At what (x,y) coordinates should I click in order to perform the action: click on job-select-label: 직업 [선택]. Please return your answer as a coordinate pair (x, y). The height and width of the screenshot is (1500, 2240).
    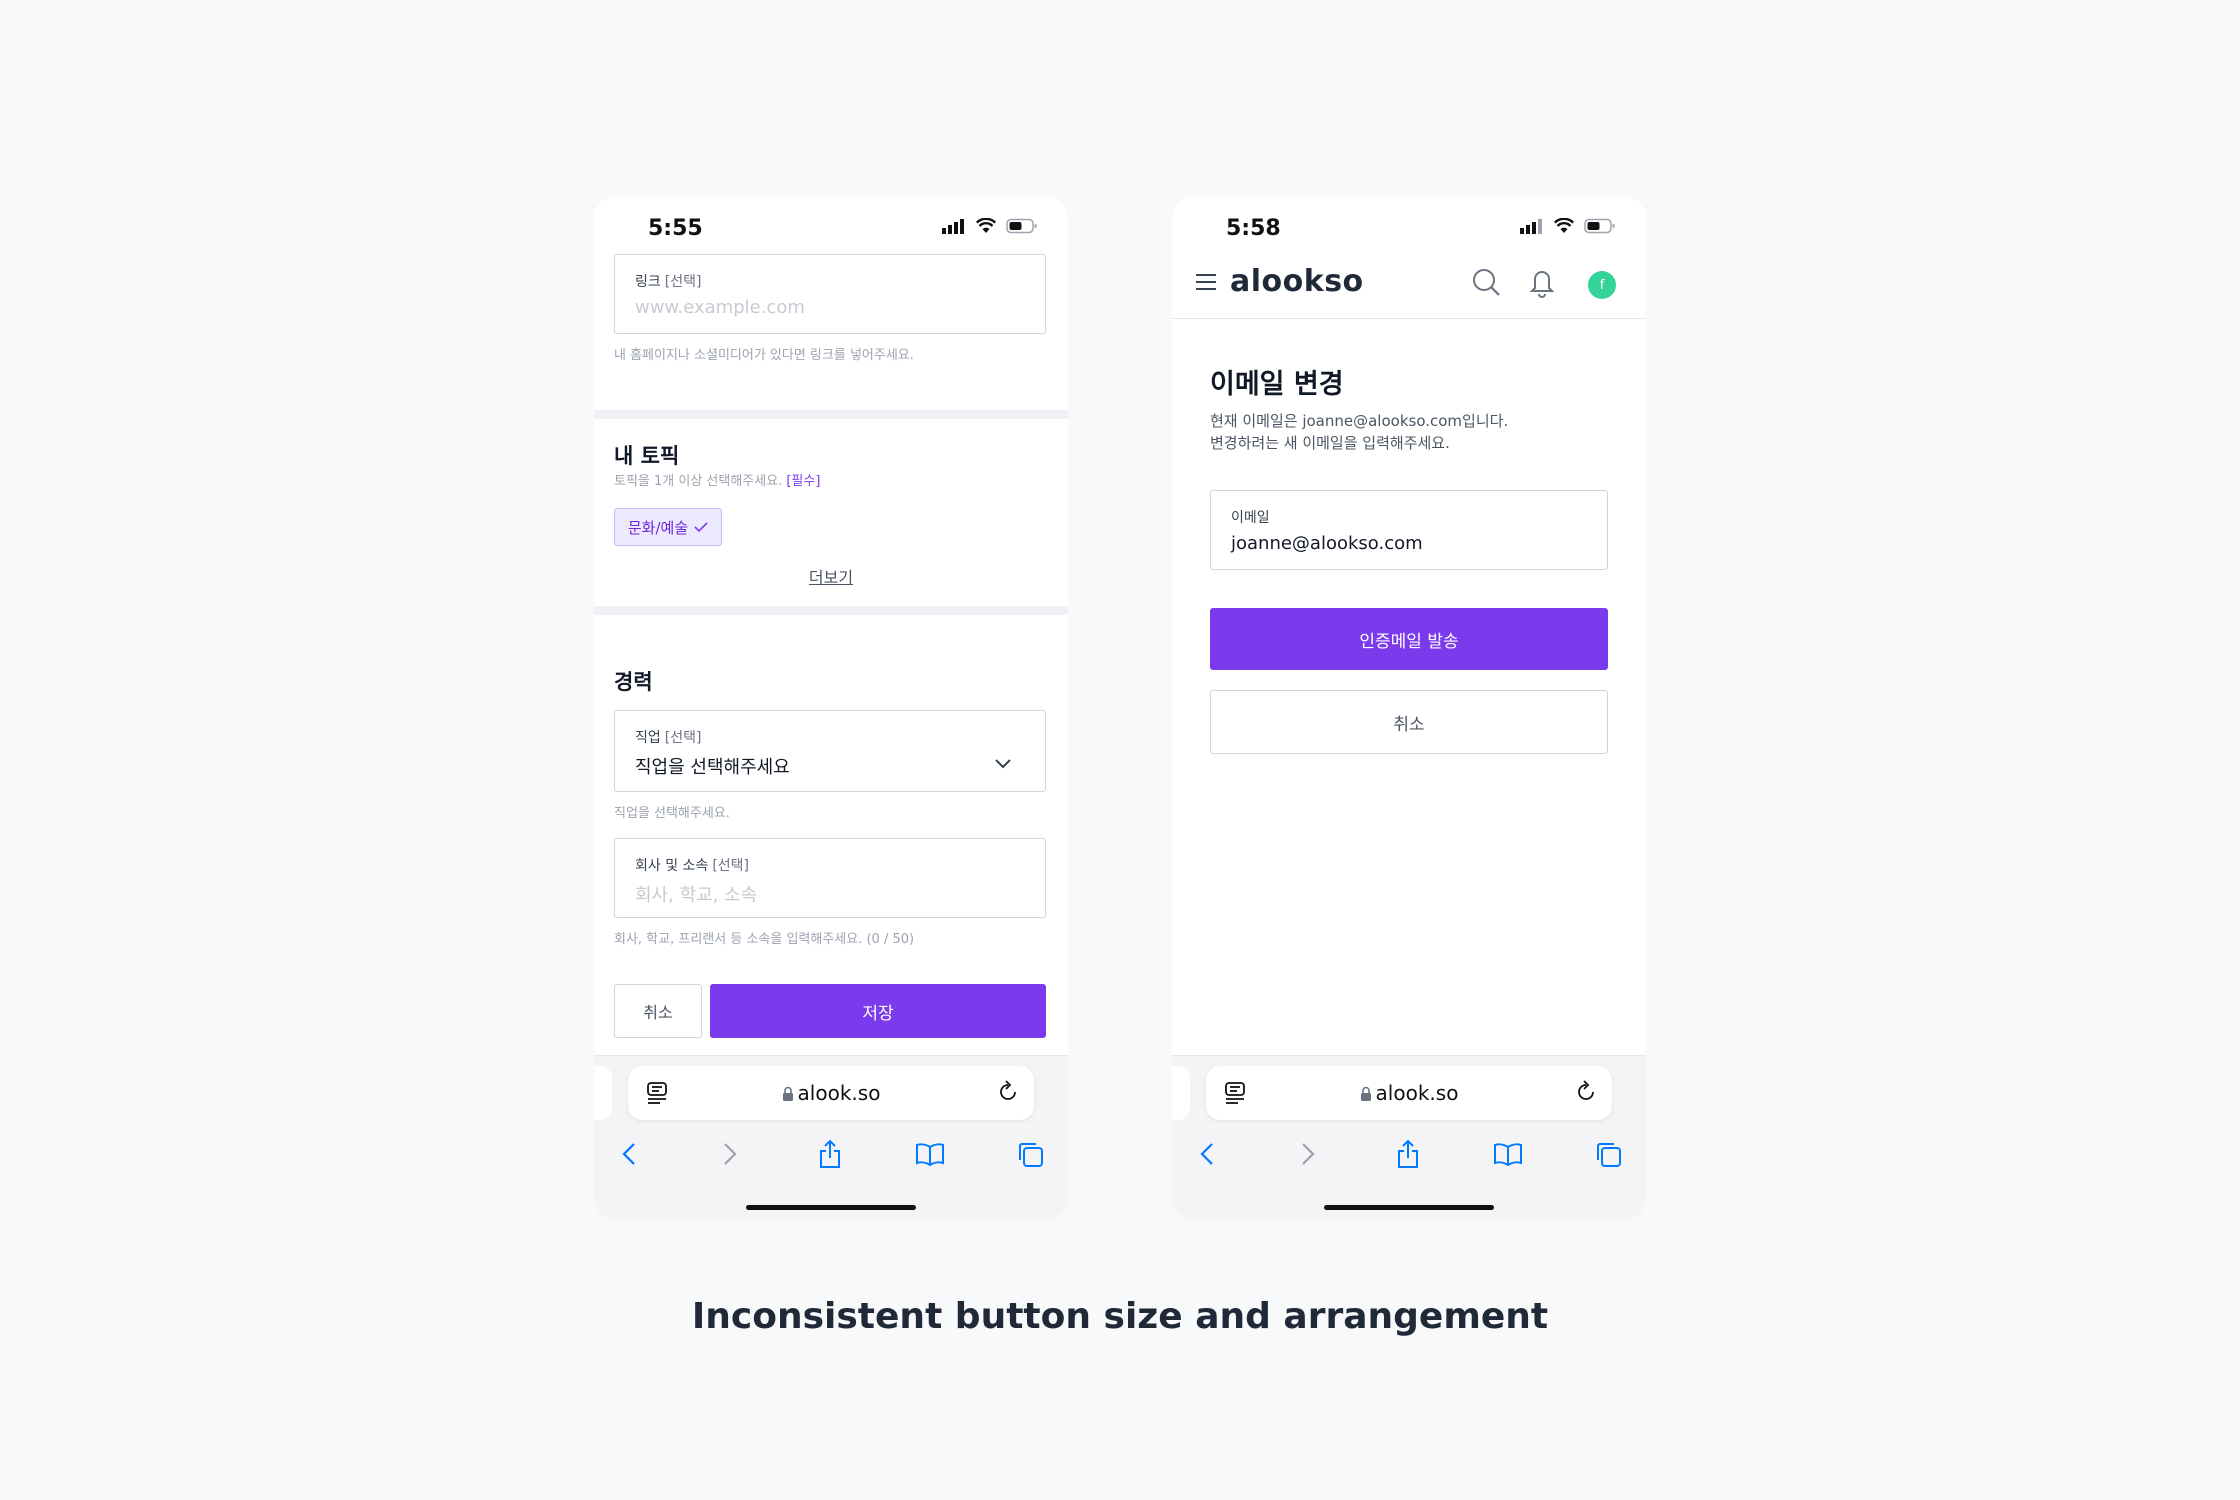
    Looking at the image, I should click on (668, 738).